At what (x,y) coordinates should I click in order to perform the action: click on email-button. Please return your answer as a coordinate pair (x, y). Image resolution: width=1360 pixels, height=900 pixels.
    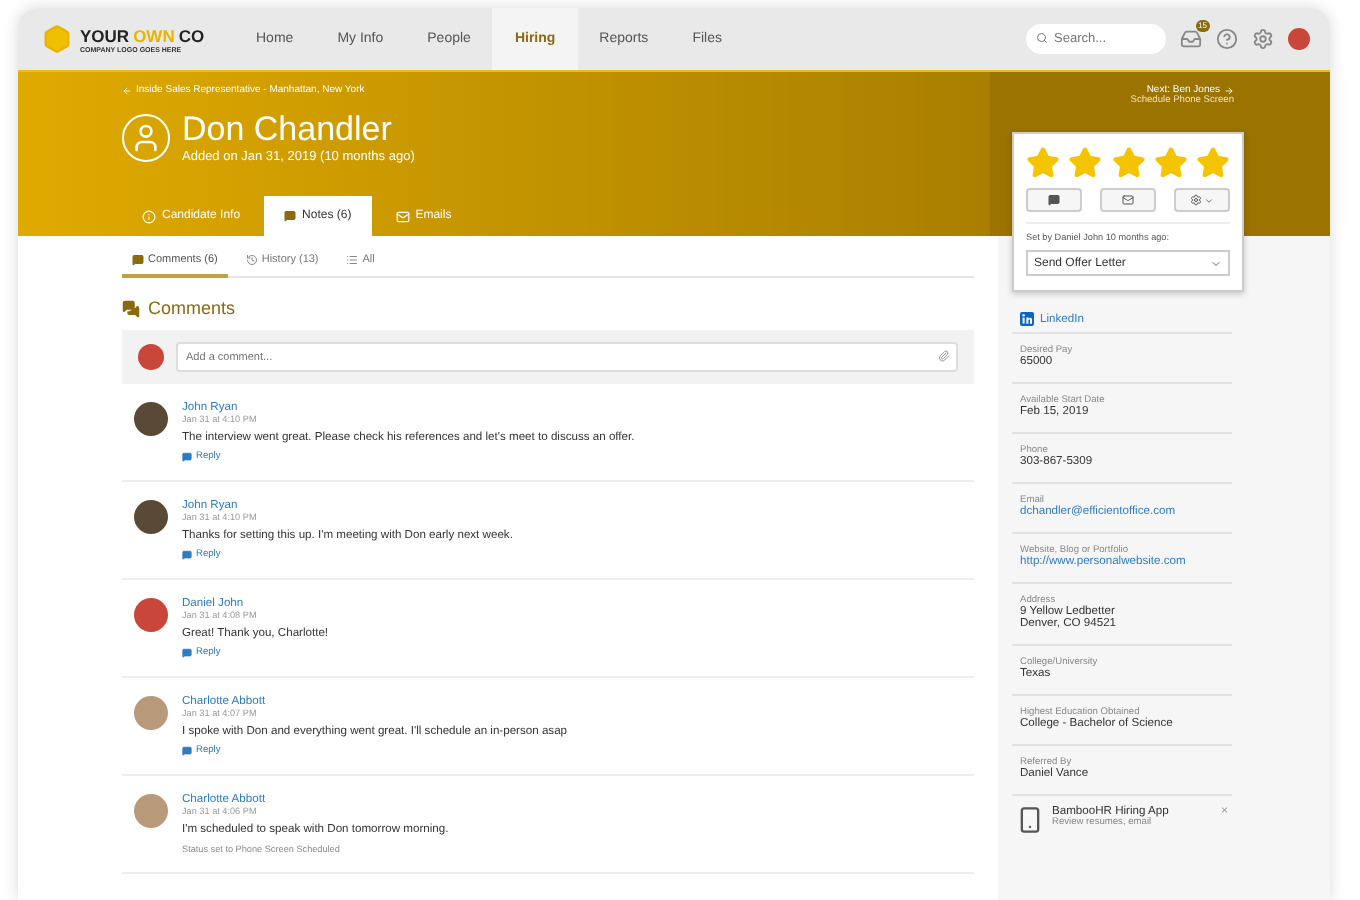
    Looking at the image, I should click on (1128, 200).